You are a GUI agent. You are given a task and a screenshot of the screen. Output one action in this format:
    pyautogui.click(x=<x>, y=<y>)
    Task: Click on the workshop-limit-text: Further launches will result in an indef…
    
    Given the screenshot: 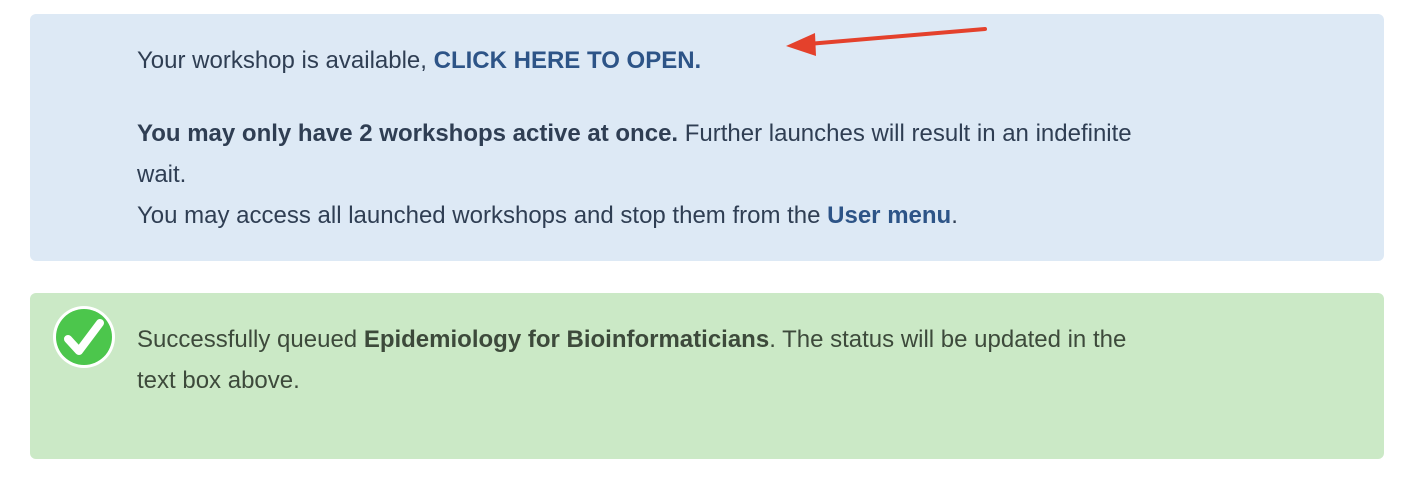 What is the action you would take?
    pyautogui.click(x=905, y=133)
    